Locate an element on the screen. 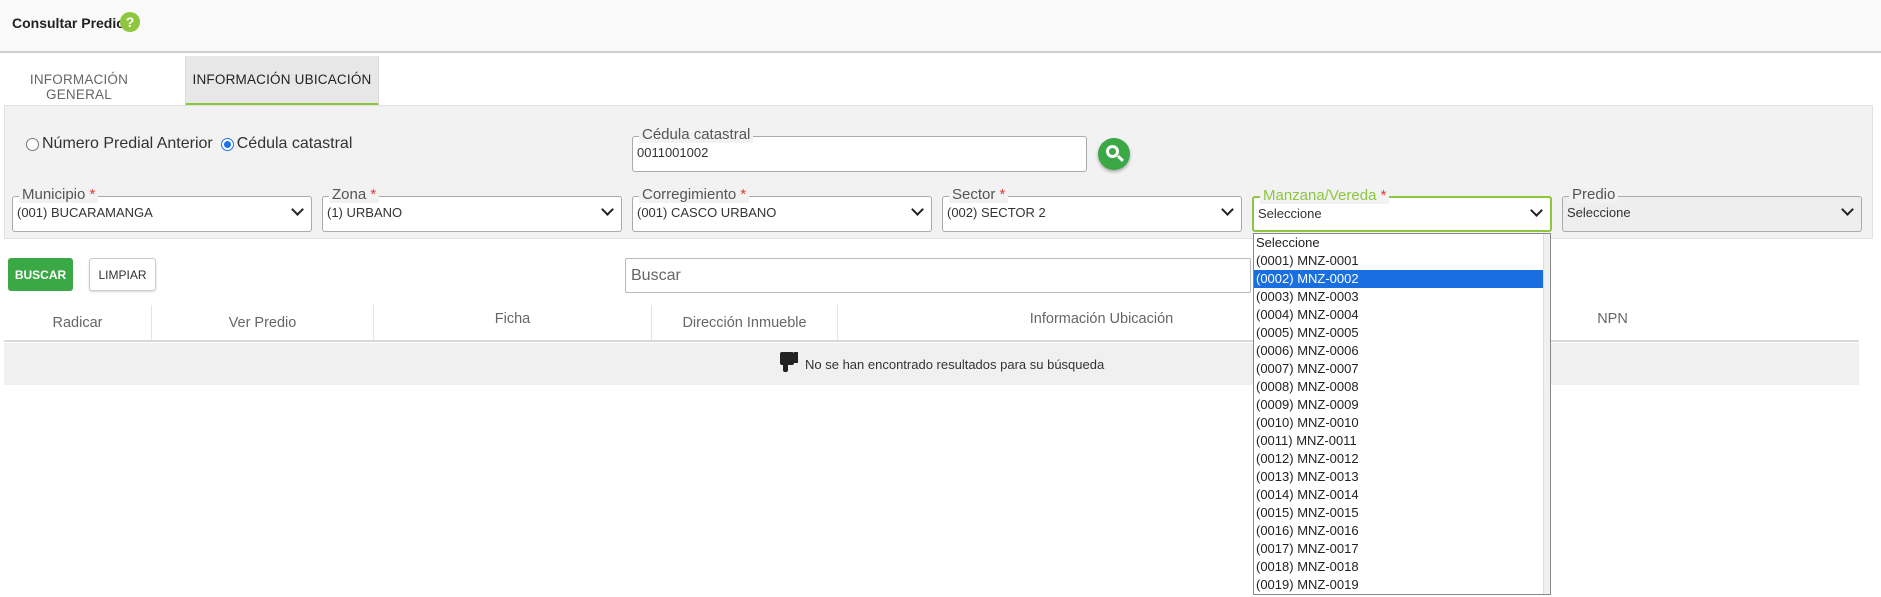 Image resolution: width=1881 pixels, height=597 pixels. tab-informacion-ubicacion: INFORMACIÓN UBICACIÓN is located at coordinates (282, 81).